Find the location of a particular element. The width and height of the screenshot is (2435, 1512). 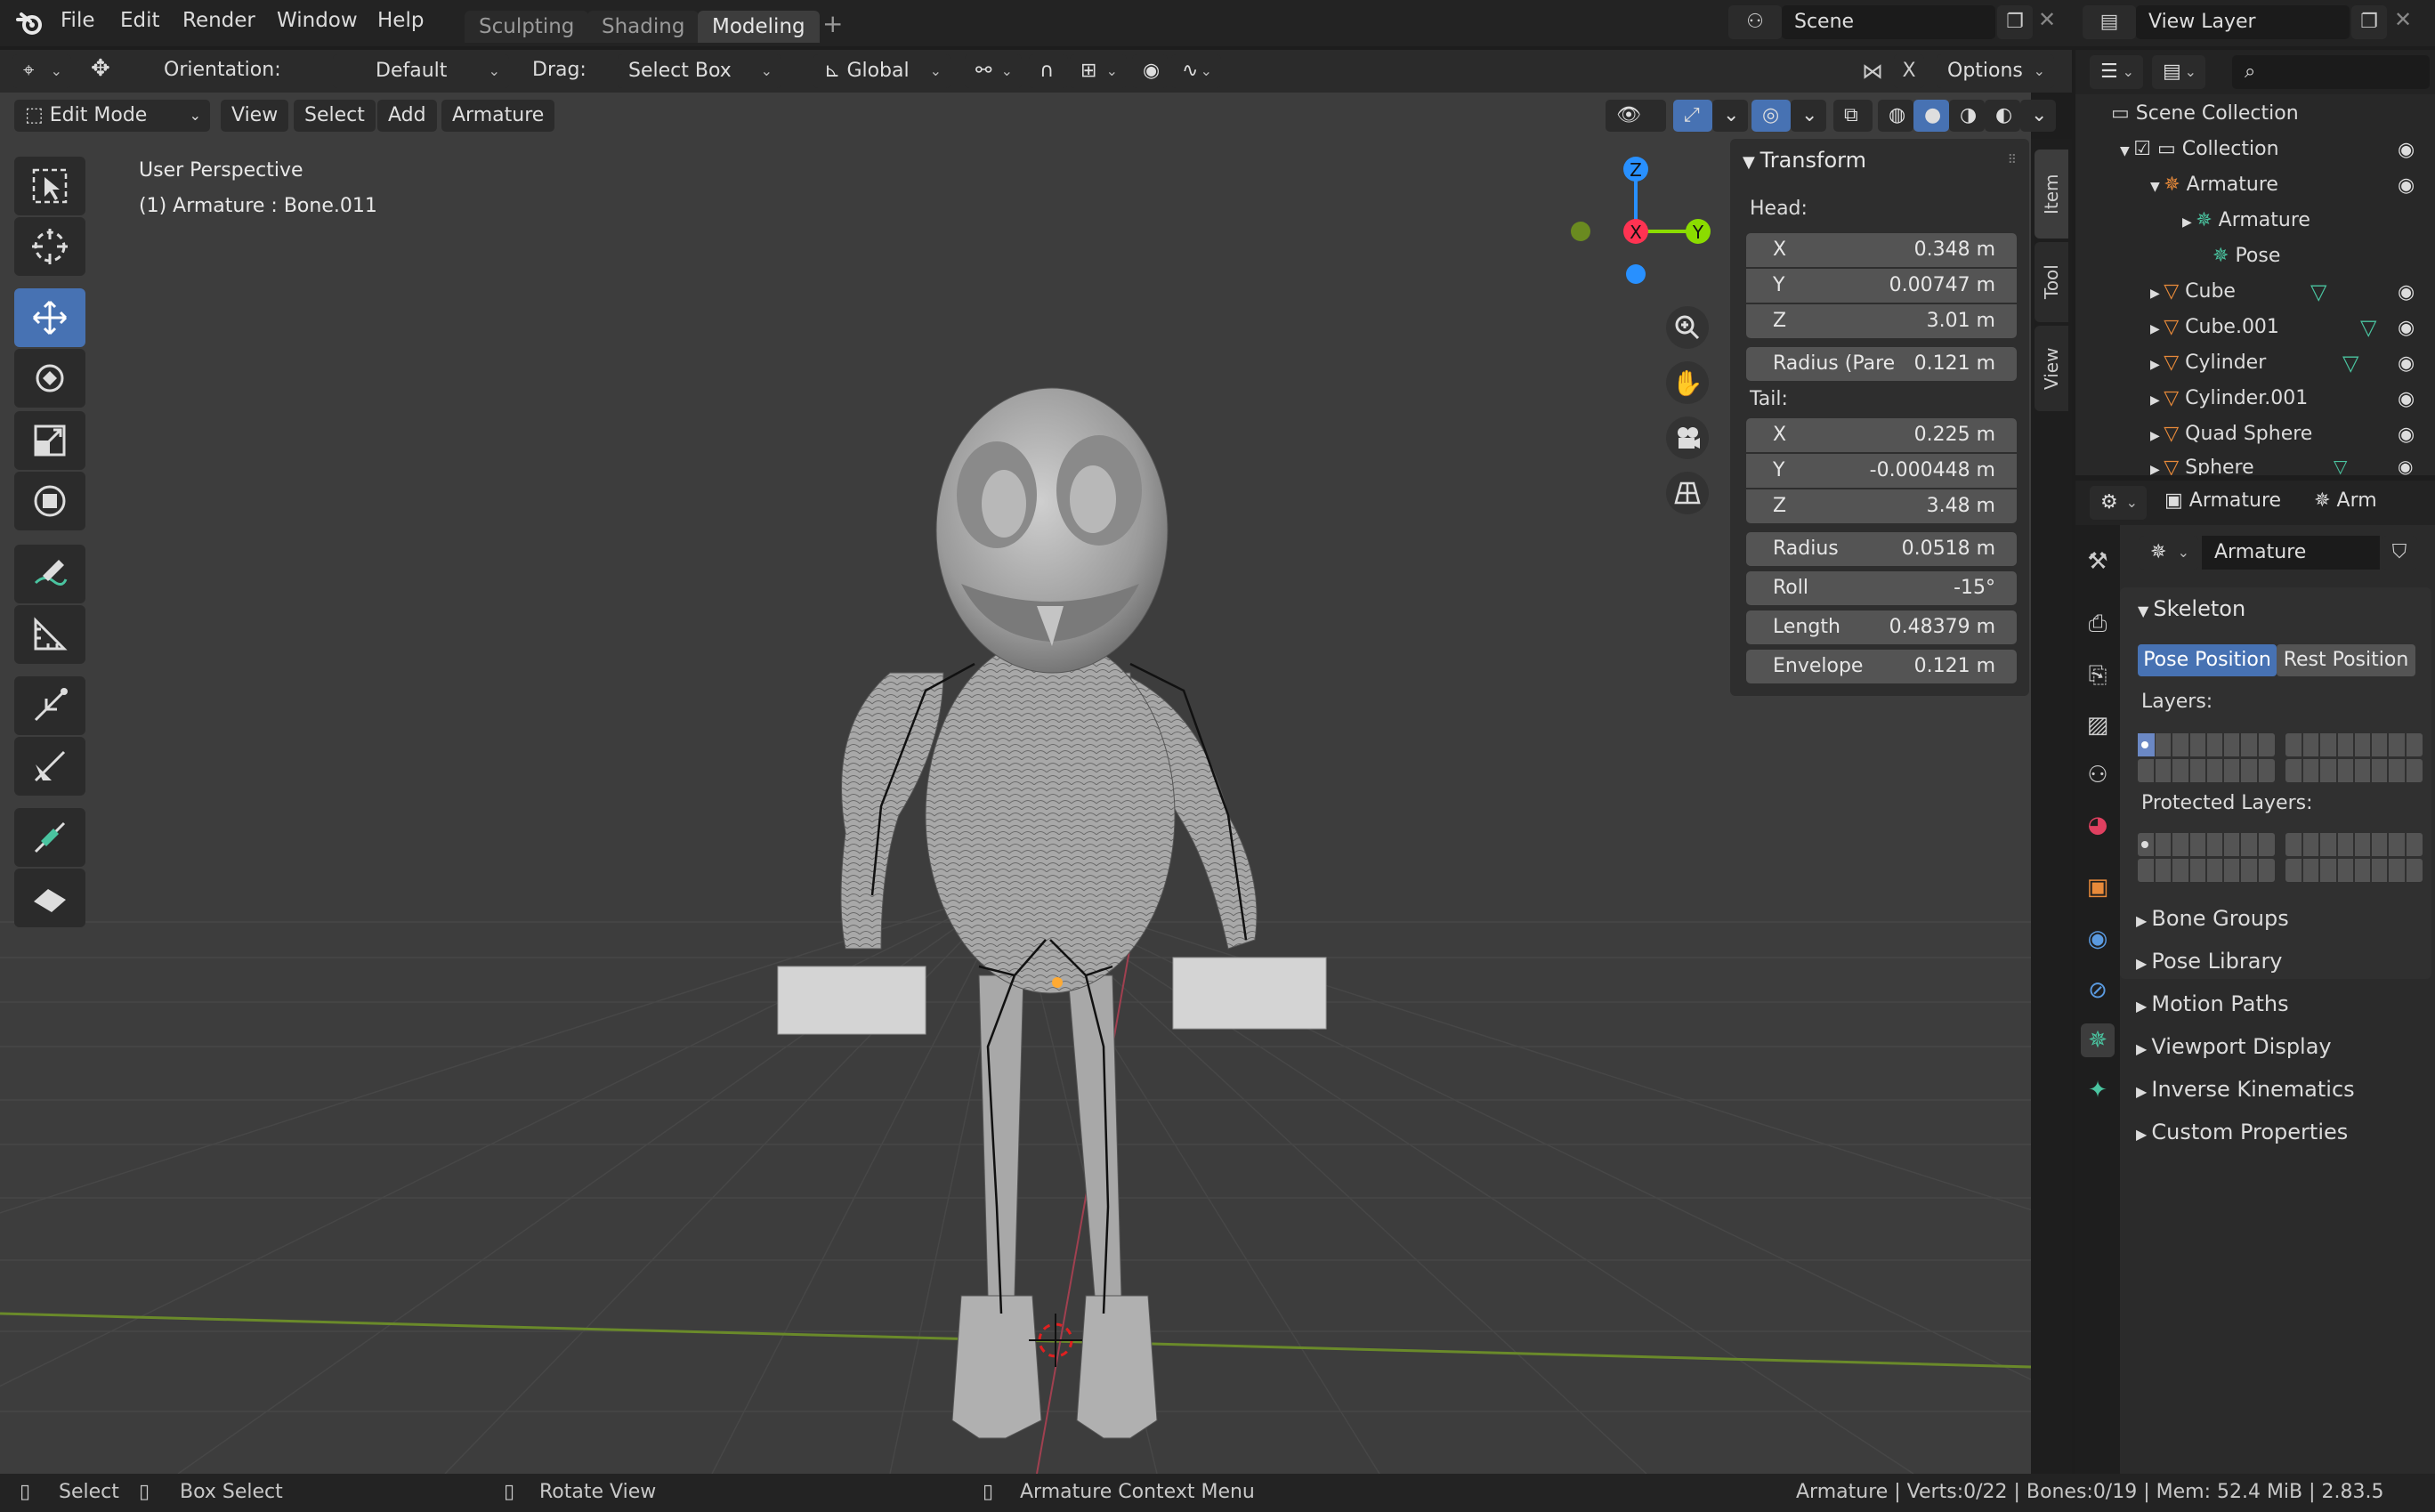

drag-dropdown: Select Box ⌄ is located at coordinates (699, 71).